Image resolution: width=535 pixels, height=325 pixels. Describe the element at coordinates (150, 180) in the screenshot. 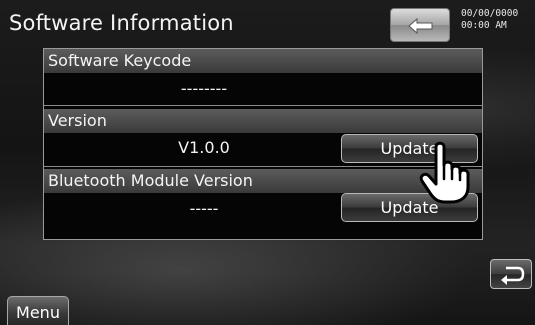

I see `bluetooth-label: Bluetooth Module Version` at that location.